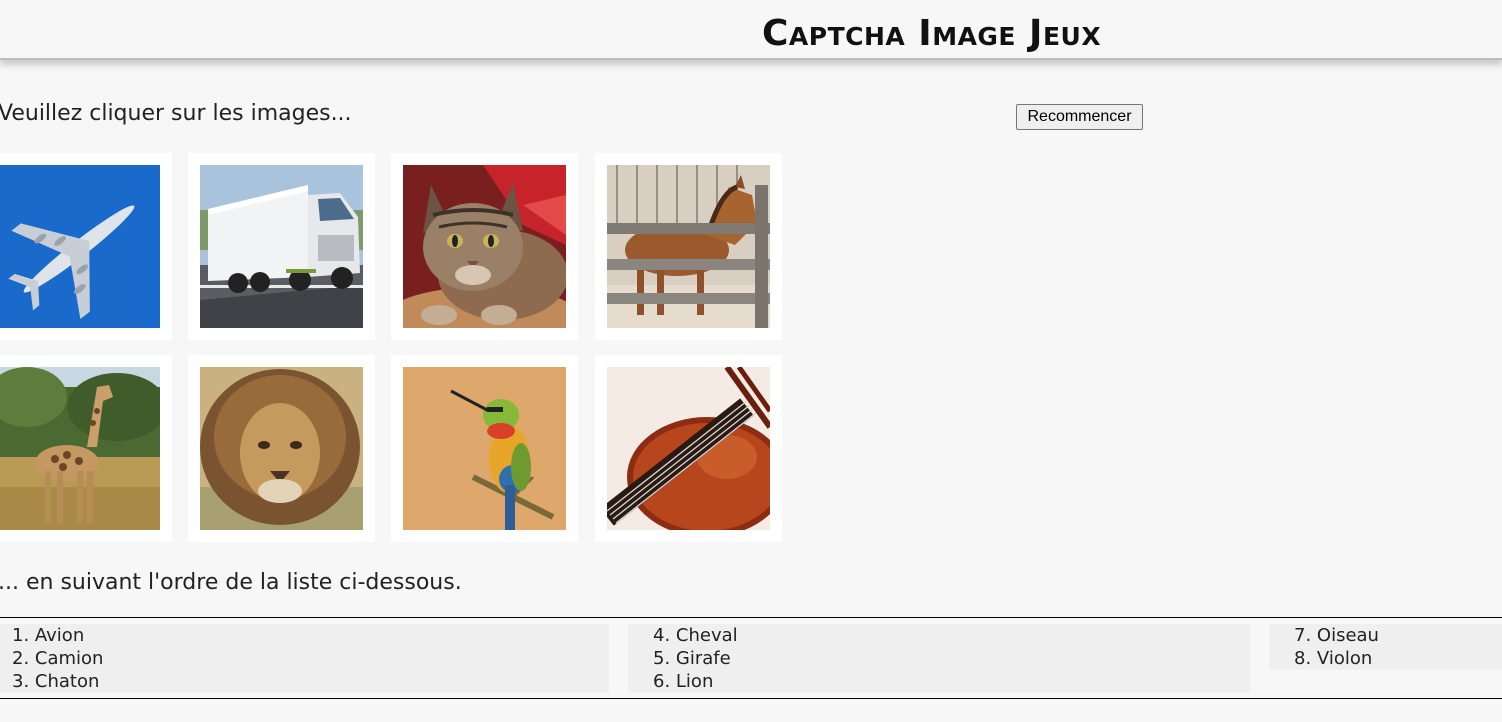 The height and width of the screenshot is (722, 1502). I want to click on lion-image, so click(281, 448).